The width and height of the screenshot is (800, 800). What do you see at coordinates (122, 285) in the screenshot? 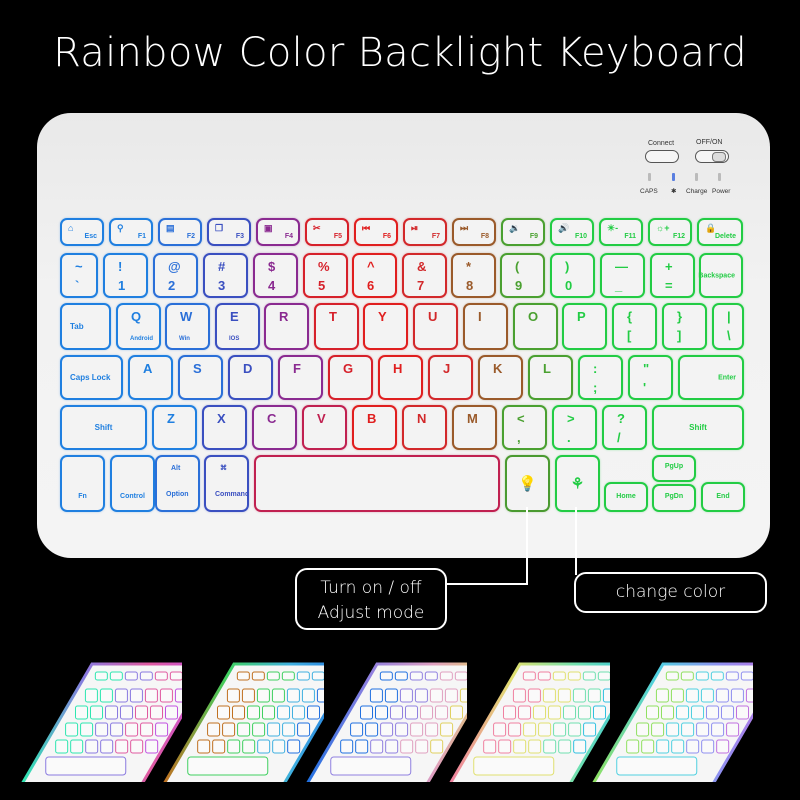
I see `key-bottom-label: 1` at bounding box center [122, 285].